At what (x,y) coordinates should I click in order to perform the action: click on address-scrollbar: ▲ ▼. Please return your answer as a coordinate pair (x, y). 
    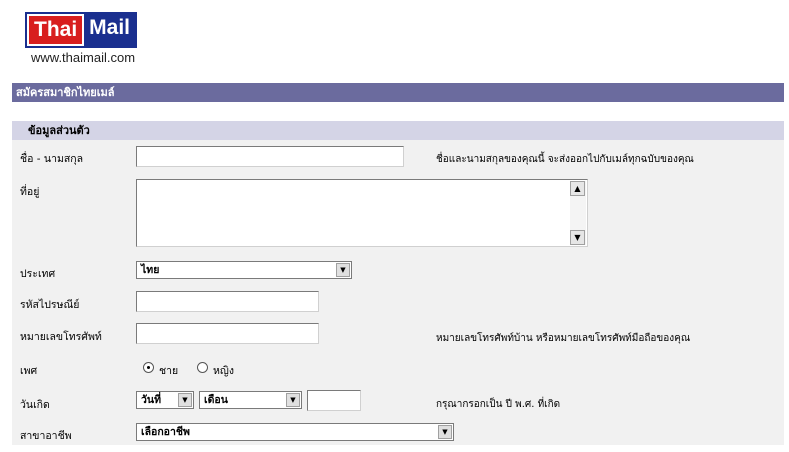
    Looking at the image, I should click on (578, 213).